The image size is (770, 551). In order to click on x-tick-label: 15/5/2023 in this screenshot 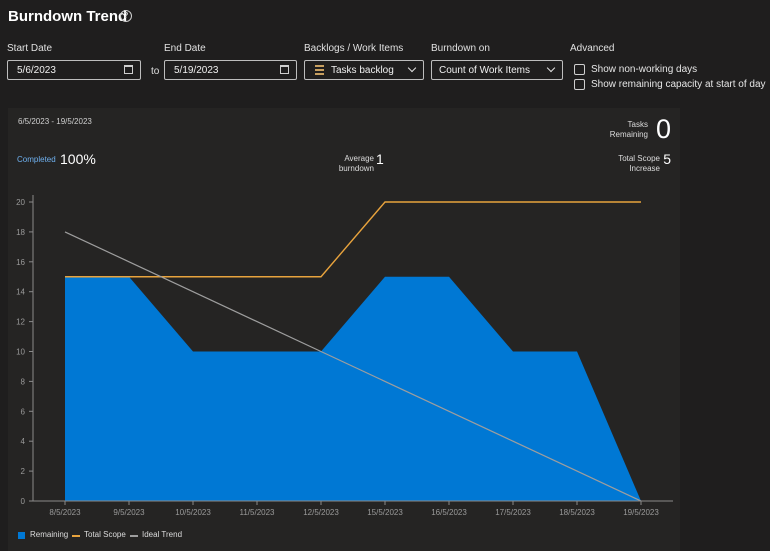, I will do `click(385, 512)`.